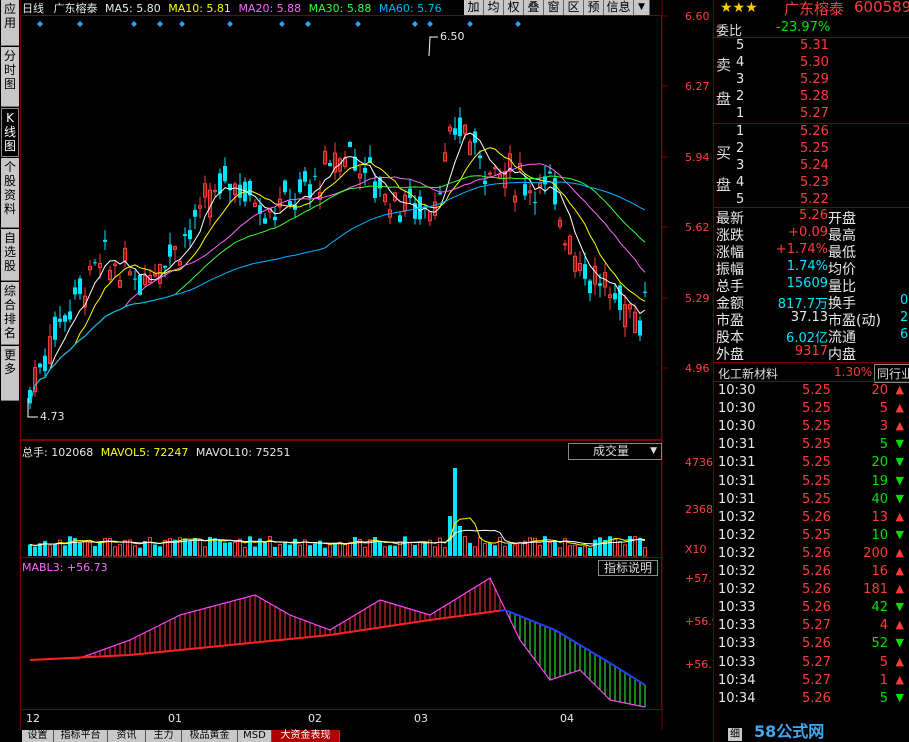  I want to click on sell-price: 5.30, so click(814, 62).